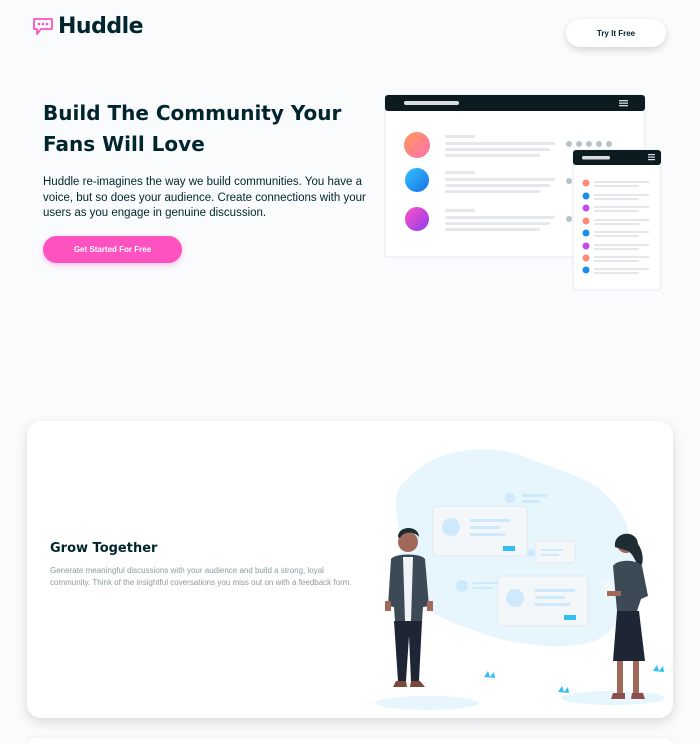  Describe the element at coordinates (350, 35) in the screenshot. I see `site-header: Huddle Try It Free` at that location.